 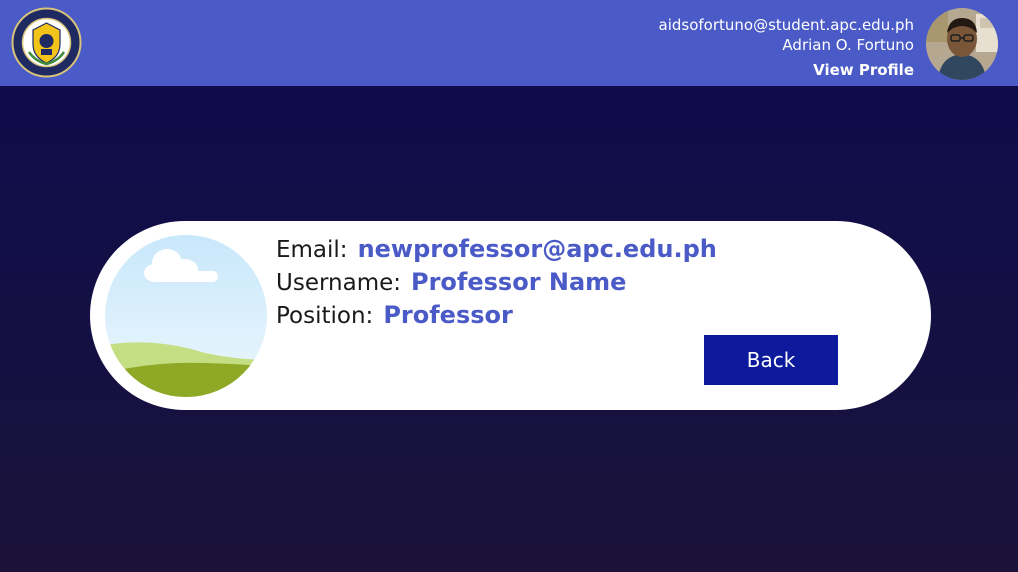 I want to click on profile-picture, so click(x=186, y=316).